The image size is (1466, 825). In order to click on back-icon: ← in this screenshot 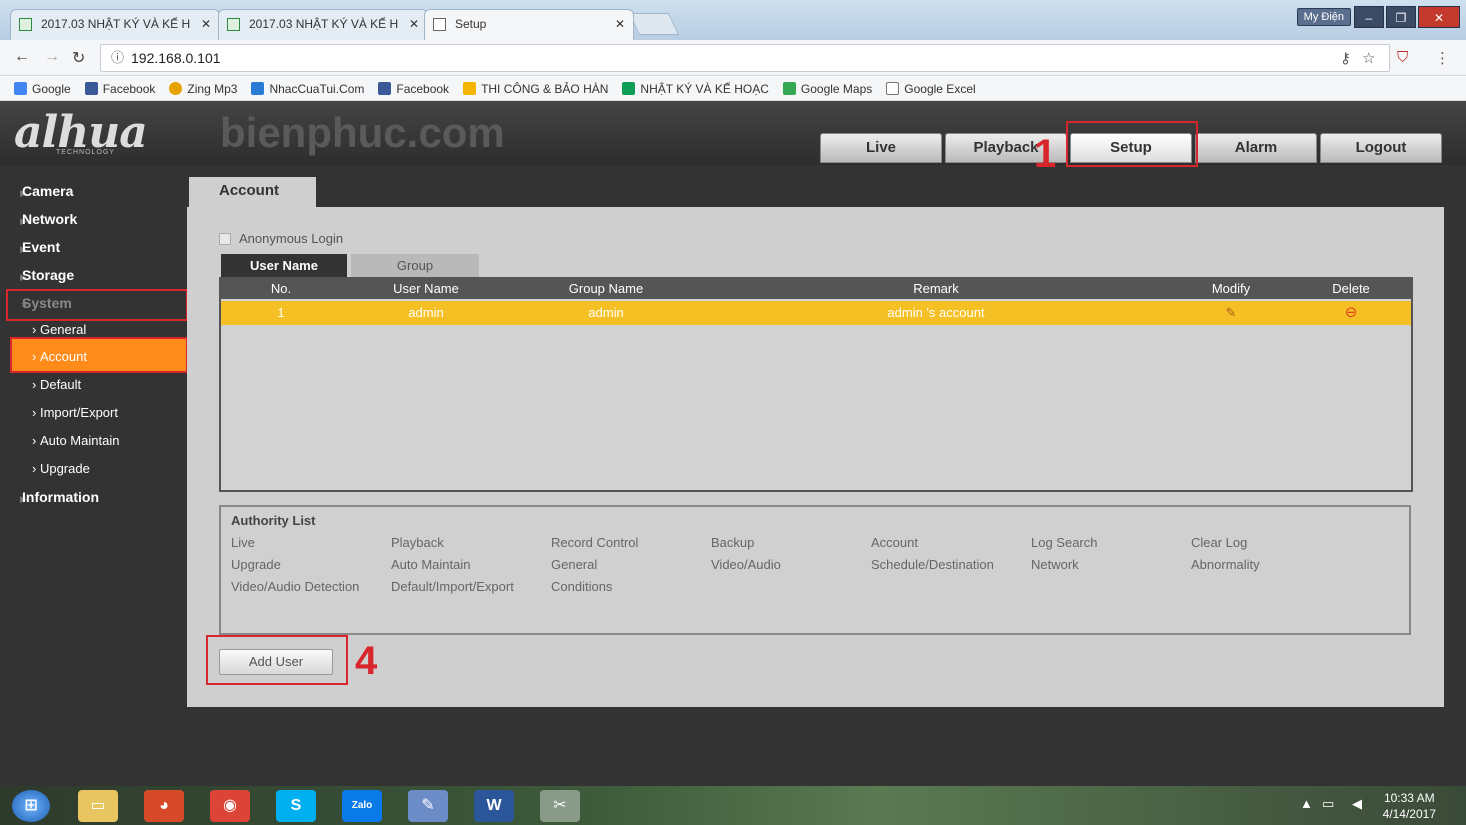, I will do `click(22, 57)`.